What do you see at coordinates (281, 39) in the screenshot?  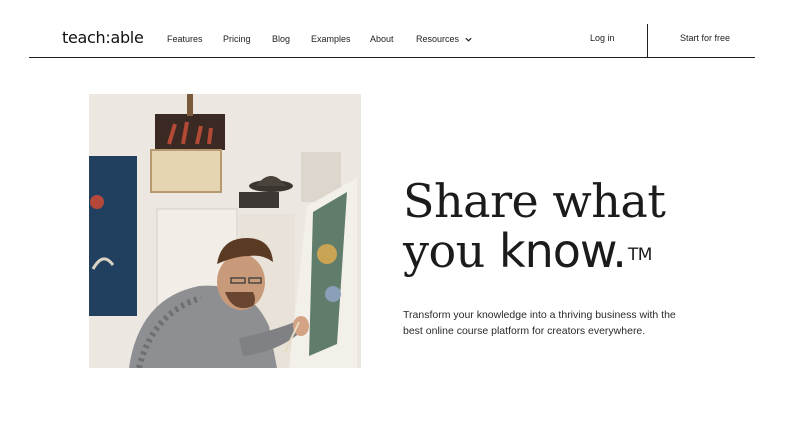 I see `nav-blog: Blog` at bounding box center [281, 39].